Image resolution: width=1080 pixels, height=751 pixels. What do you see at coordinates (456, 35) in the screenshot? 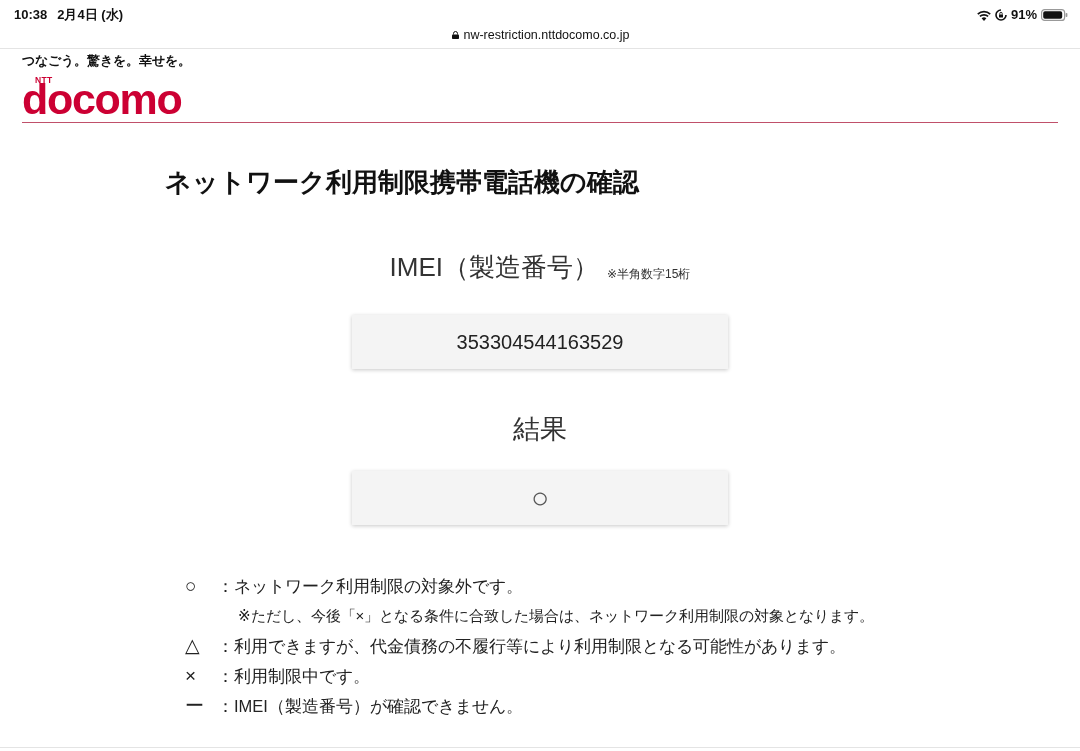
I see `lock-icon` at bounding box center [456, 35].